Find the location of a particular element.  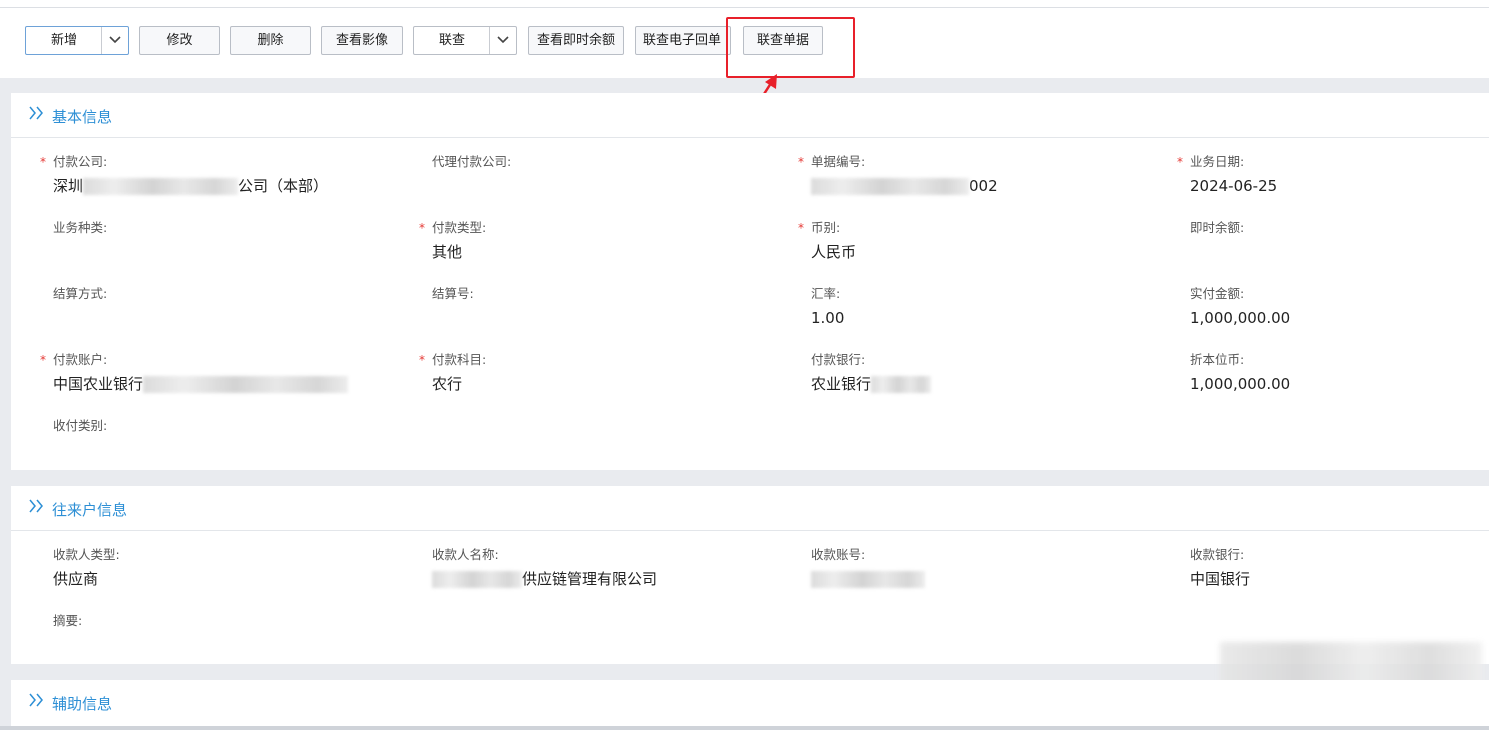

add-button-label: 新增 is located at coordinates (63, 40).